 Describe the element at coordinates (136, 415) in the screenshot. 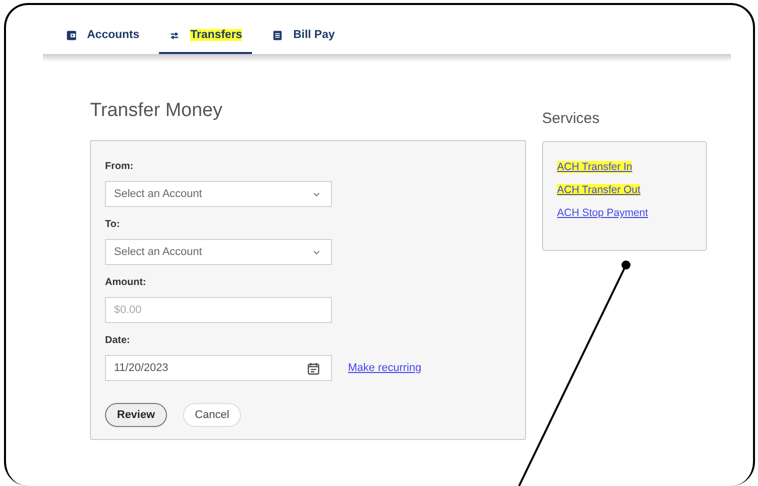

I see `review-button: Review` at that location.